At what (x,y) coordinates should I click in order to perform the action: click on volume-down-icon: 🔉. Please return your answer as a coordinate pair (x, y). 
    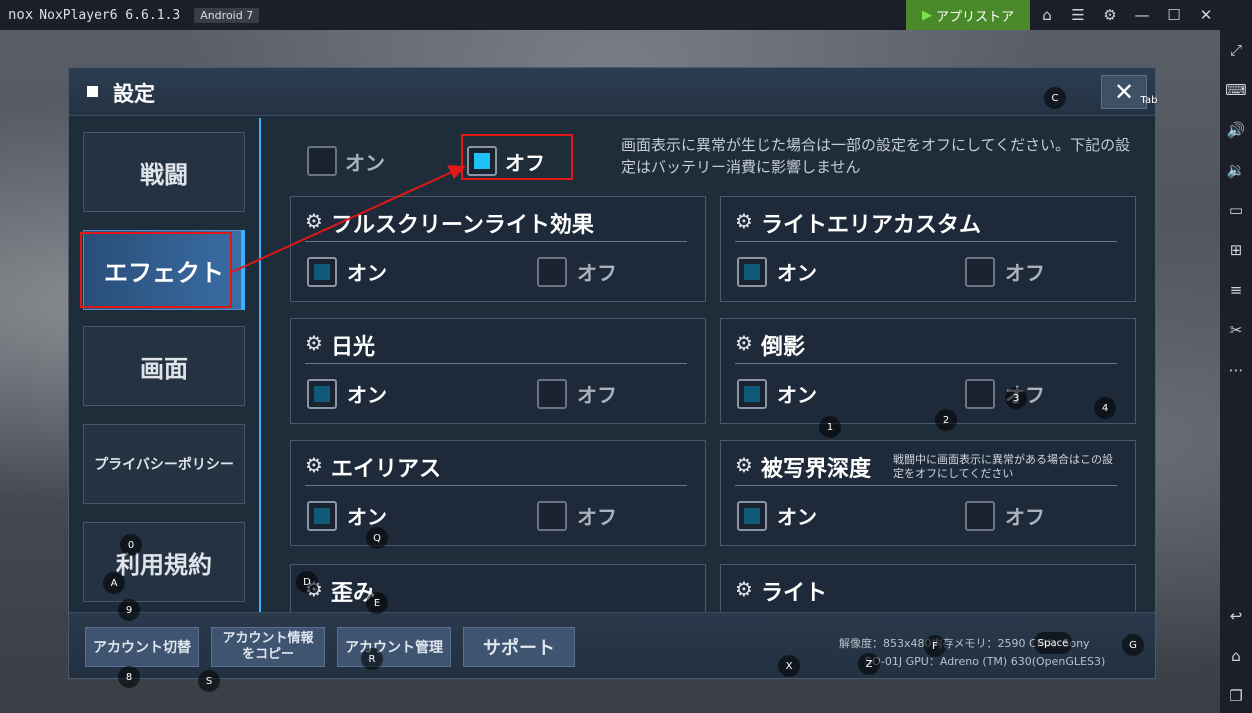
    Looking at the image, I should click on (1236, 170).